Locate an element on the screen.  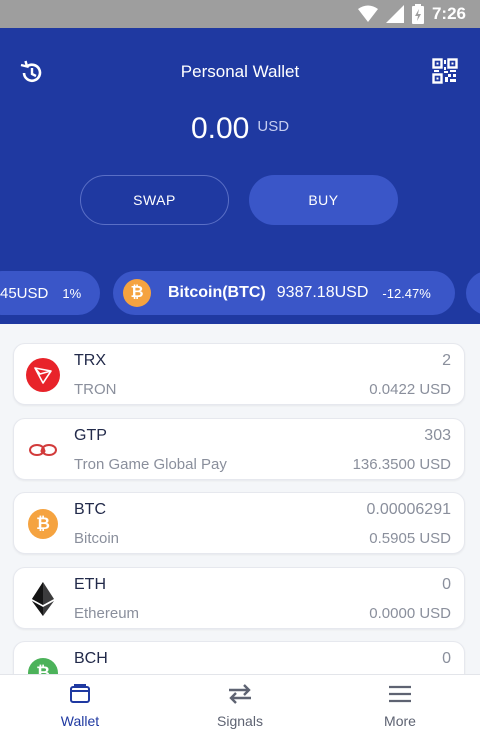
ticker-change: -12.47% is located at coordinates (406, 293).